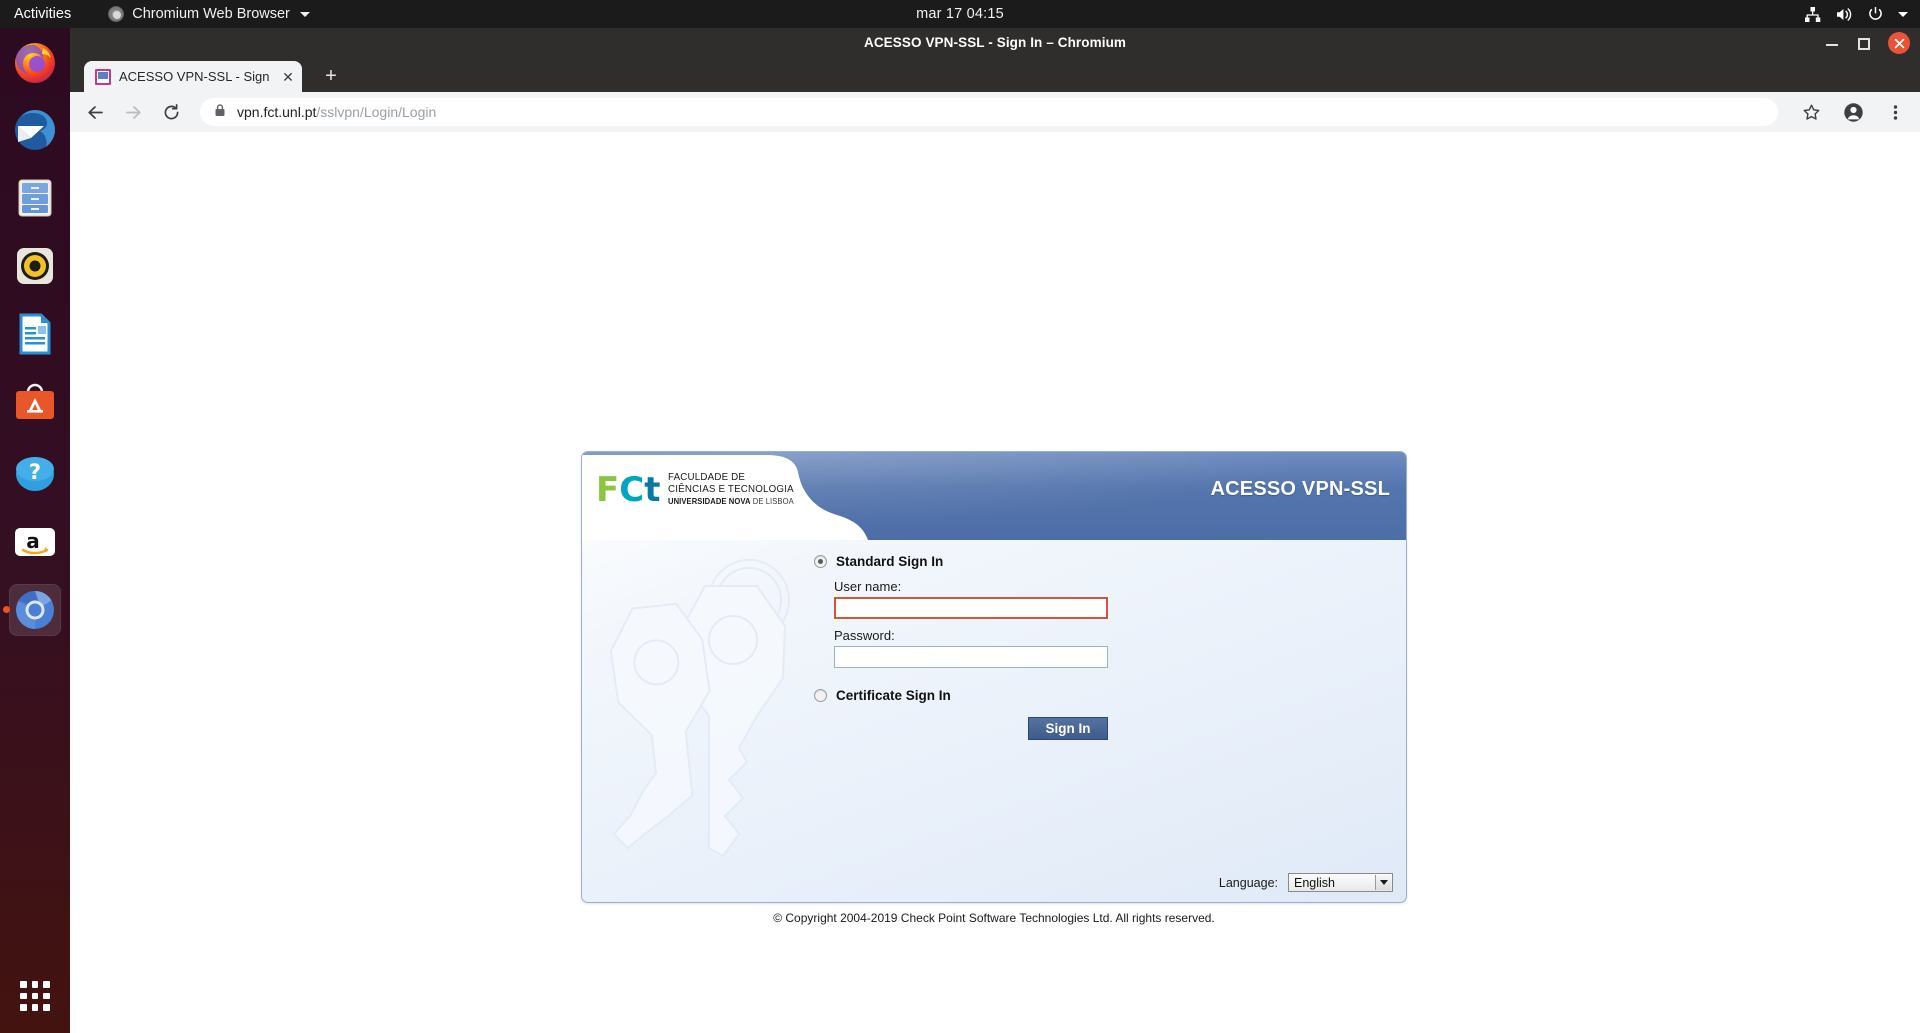 This screenshot has width=1920, height=1033. I want to click on password-input, so click(971, 657).